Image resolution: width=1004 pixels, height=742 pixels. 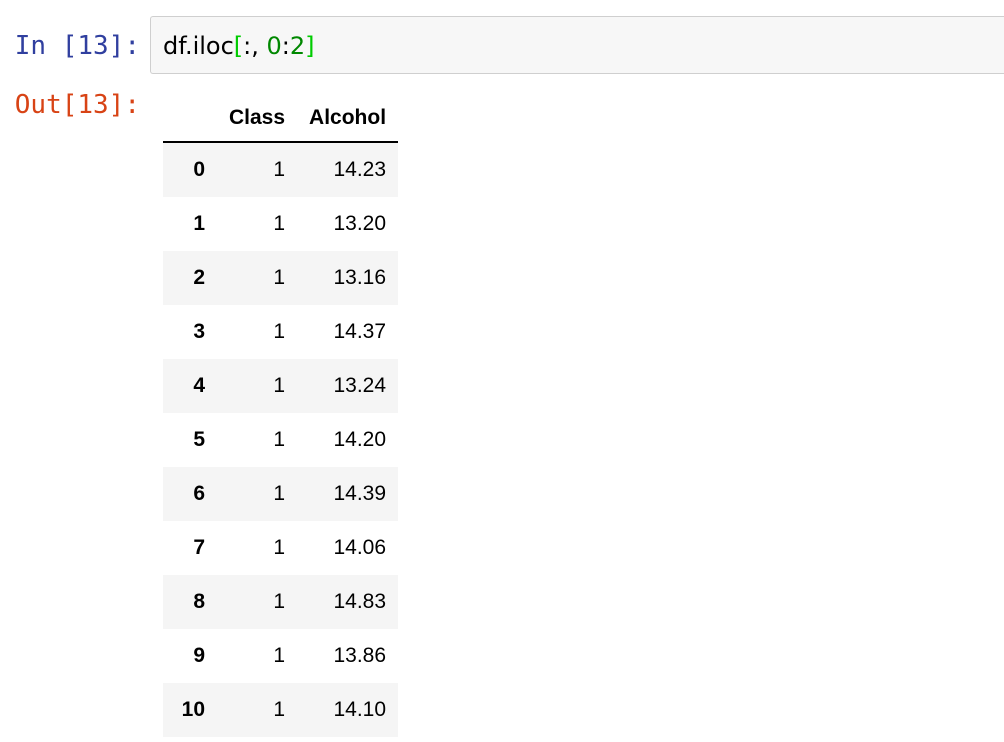 I want to click on row-index: 7, so click(x=199, y=547).